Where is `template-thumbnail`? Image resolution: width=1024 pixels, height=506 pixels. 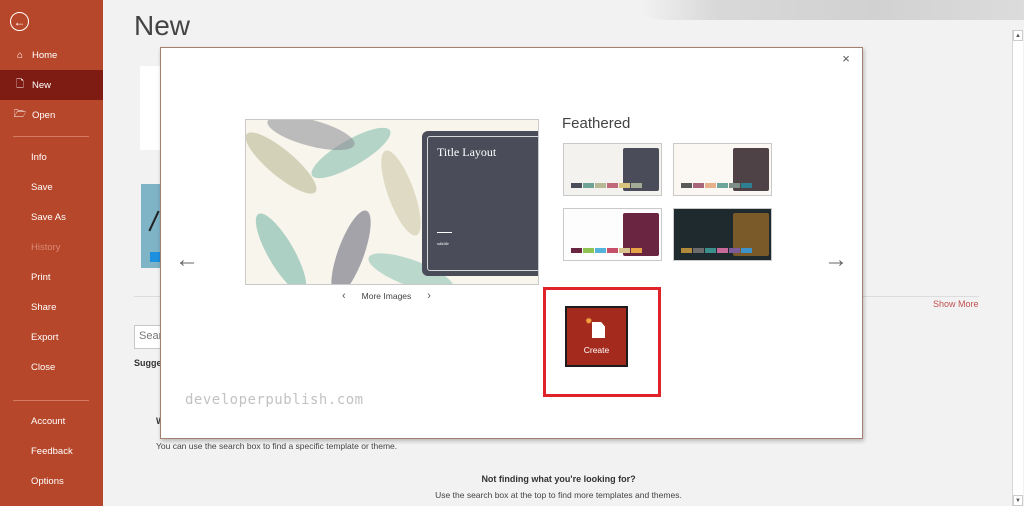
template-thumbnail is located at coordinates (151, 226).